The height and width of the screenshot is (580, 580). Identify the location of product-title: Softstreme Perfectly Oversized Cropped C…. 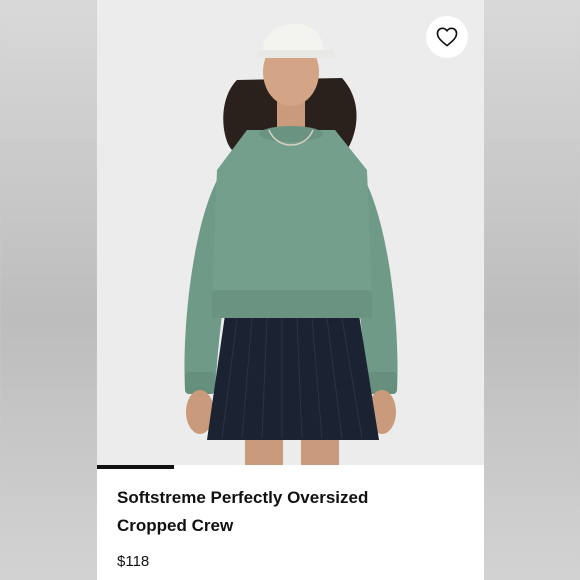
(282, 512).